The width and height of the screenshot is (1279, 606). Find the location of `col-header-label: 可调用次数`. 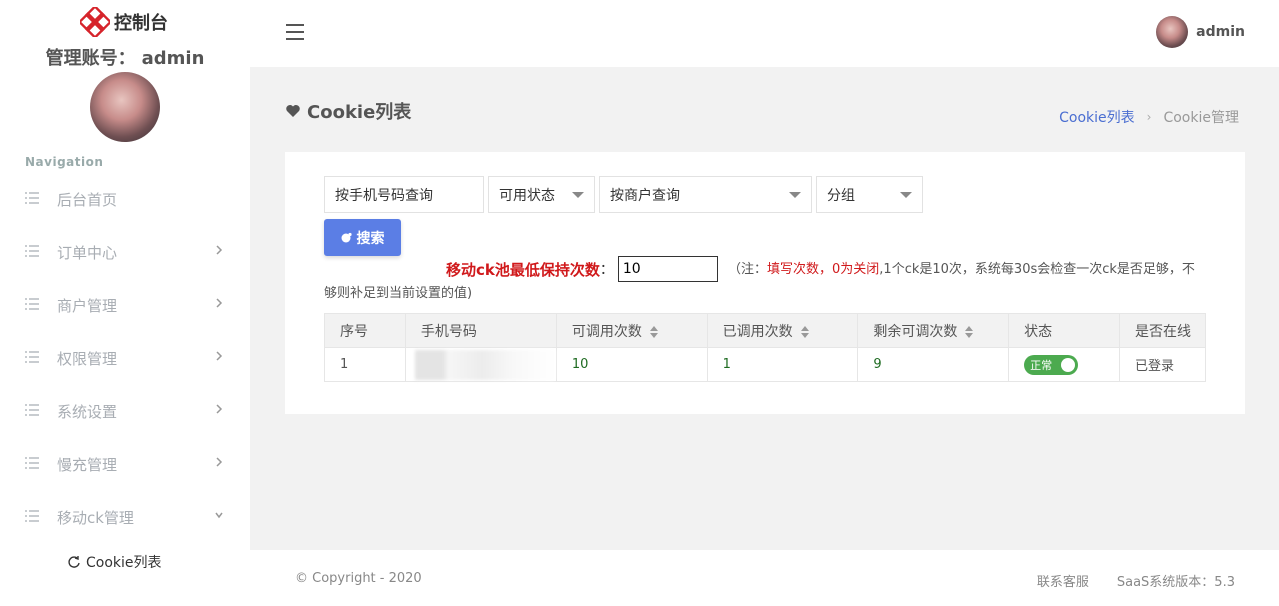

col-header-label: 可调用次数 is located at coordinates (606, 331).